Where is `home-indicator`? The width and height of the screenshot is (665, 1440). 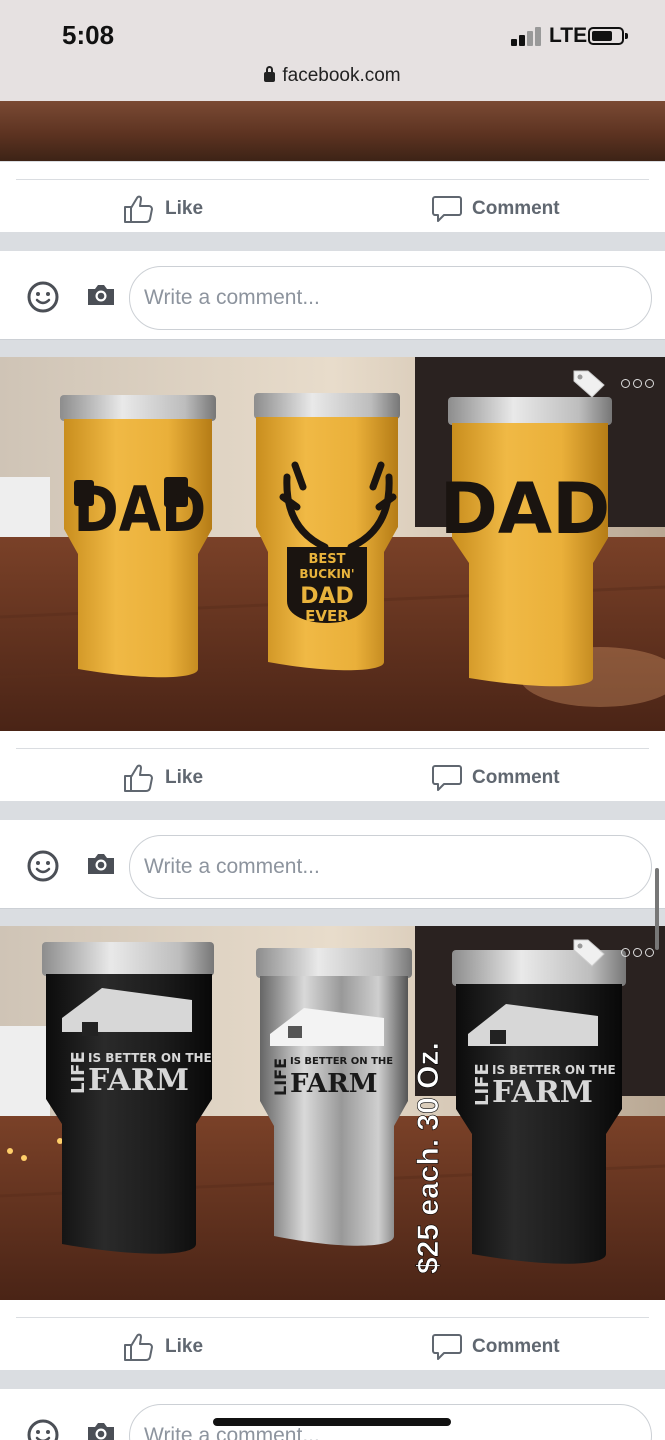 home-indicator is located at coordinates (332, 1422).